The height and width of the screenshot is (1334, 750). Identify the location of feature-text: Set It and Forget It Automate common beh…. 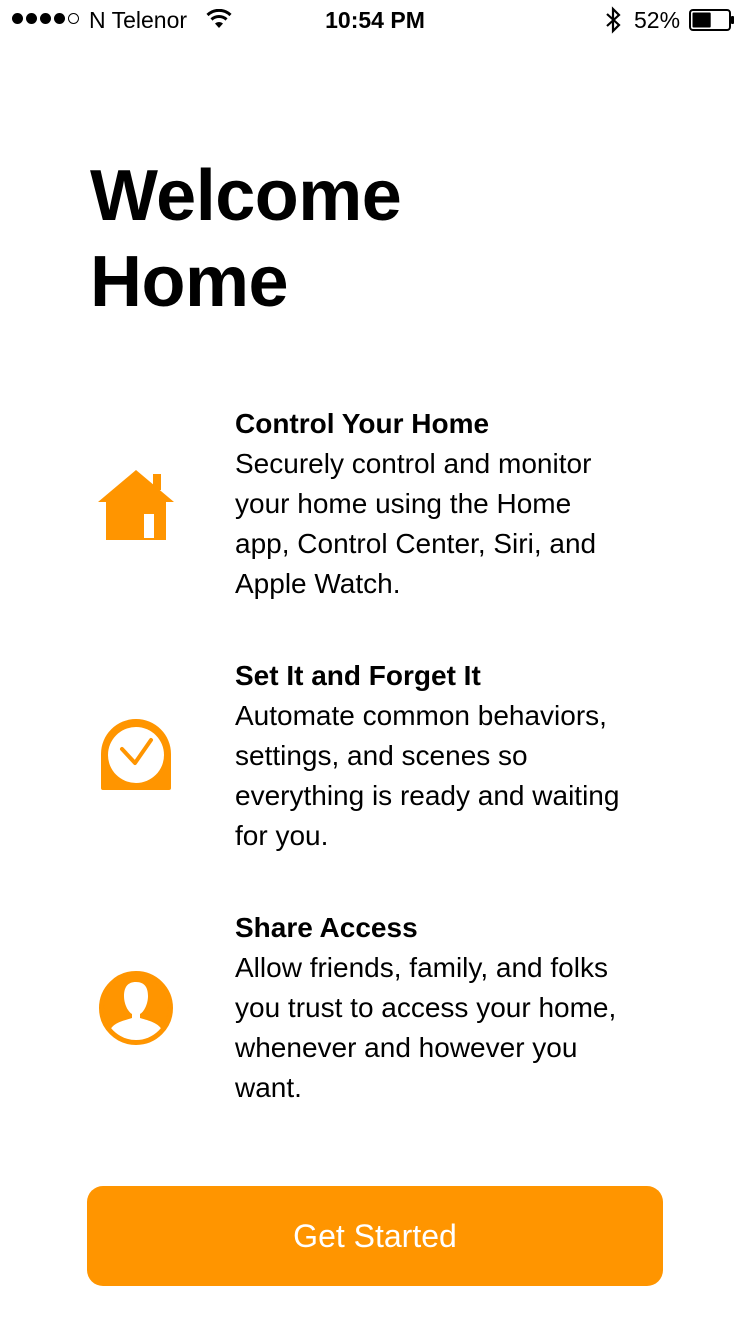
(470, 756).